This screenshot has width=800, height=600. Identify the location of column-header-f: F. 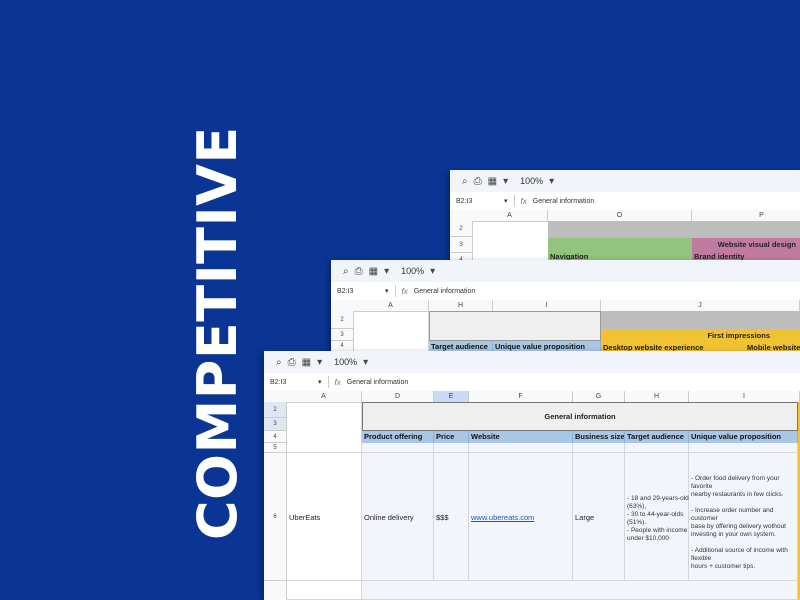
(521, 396).